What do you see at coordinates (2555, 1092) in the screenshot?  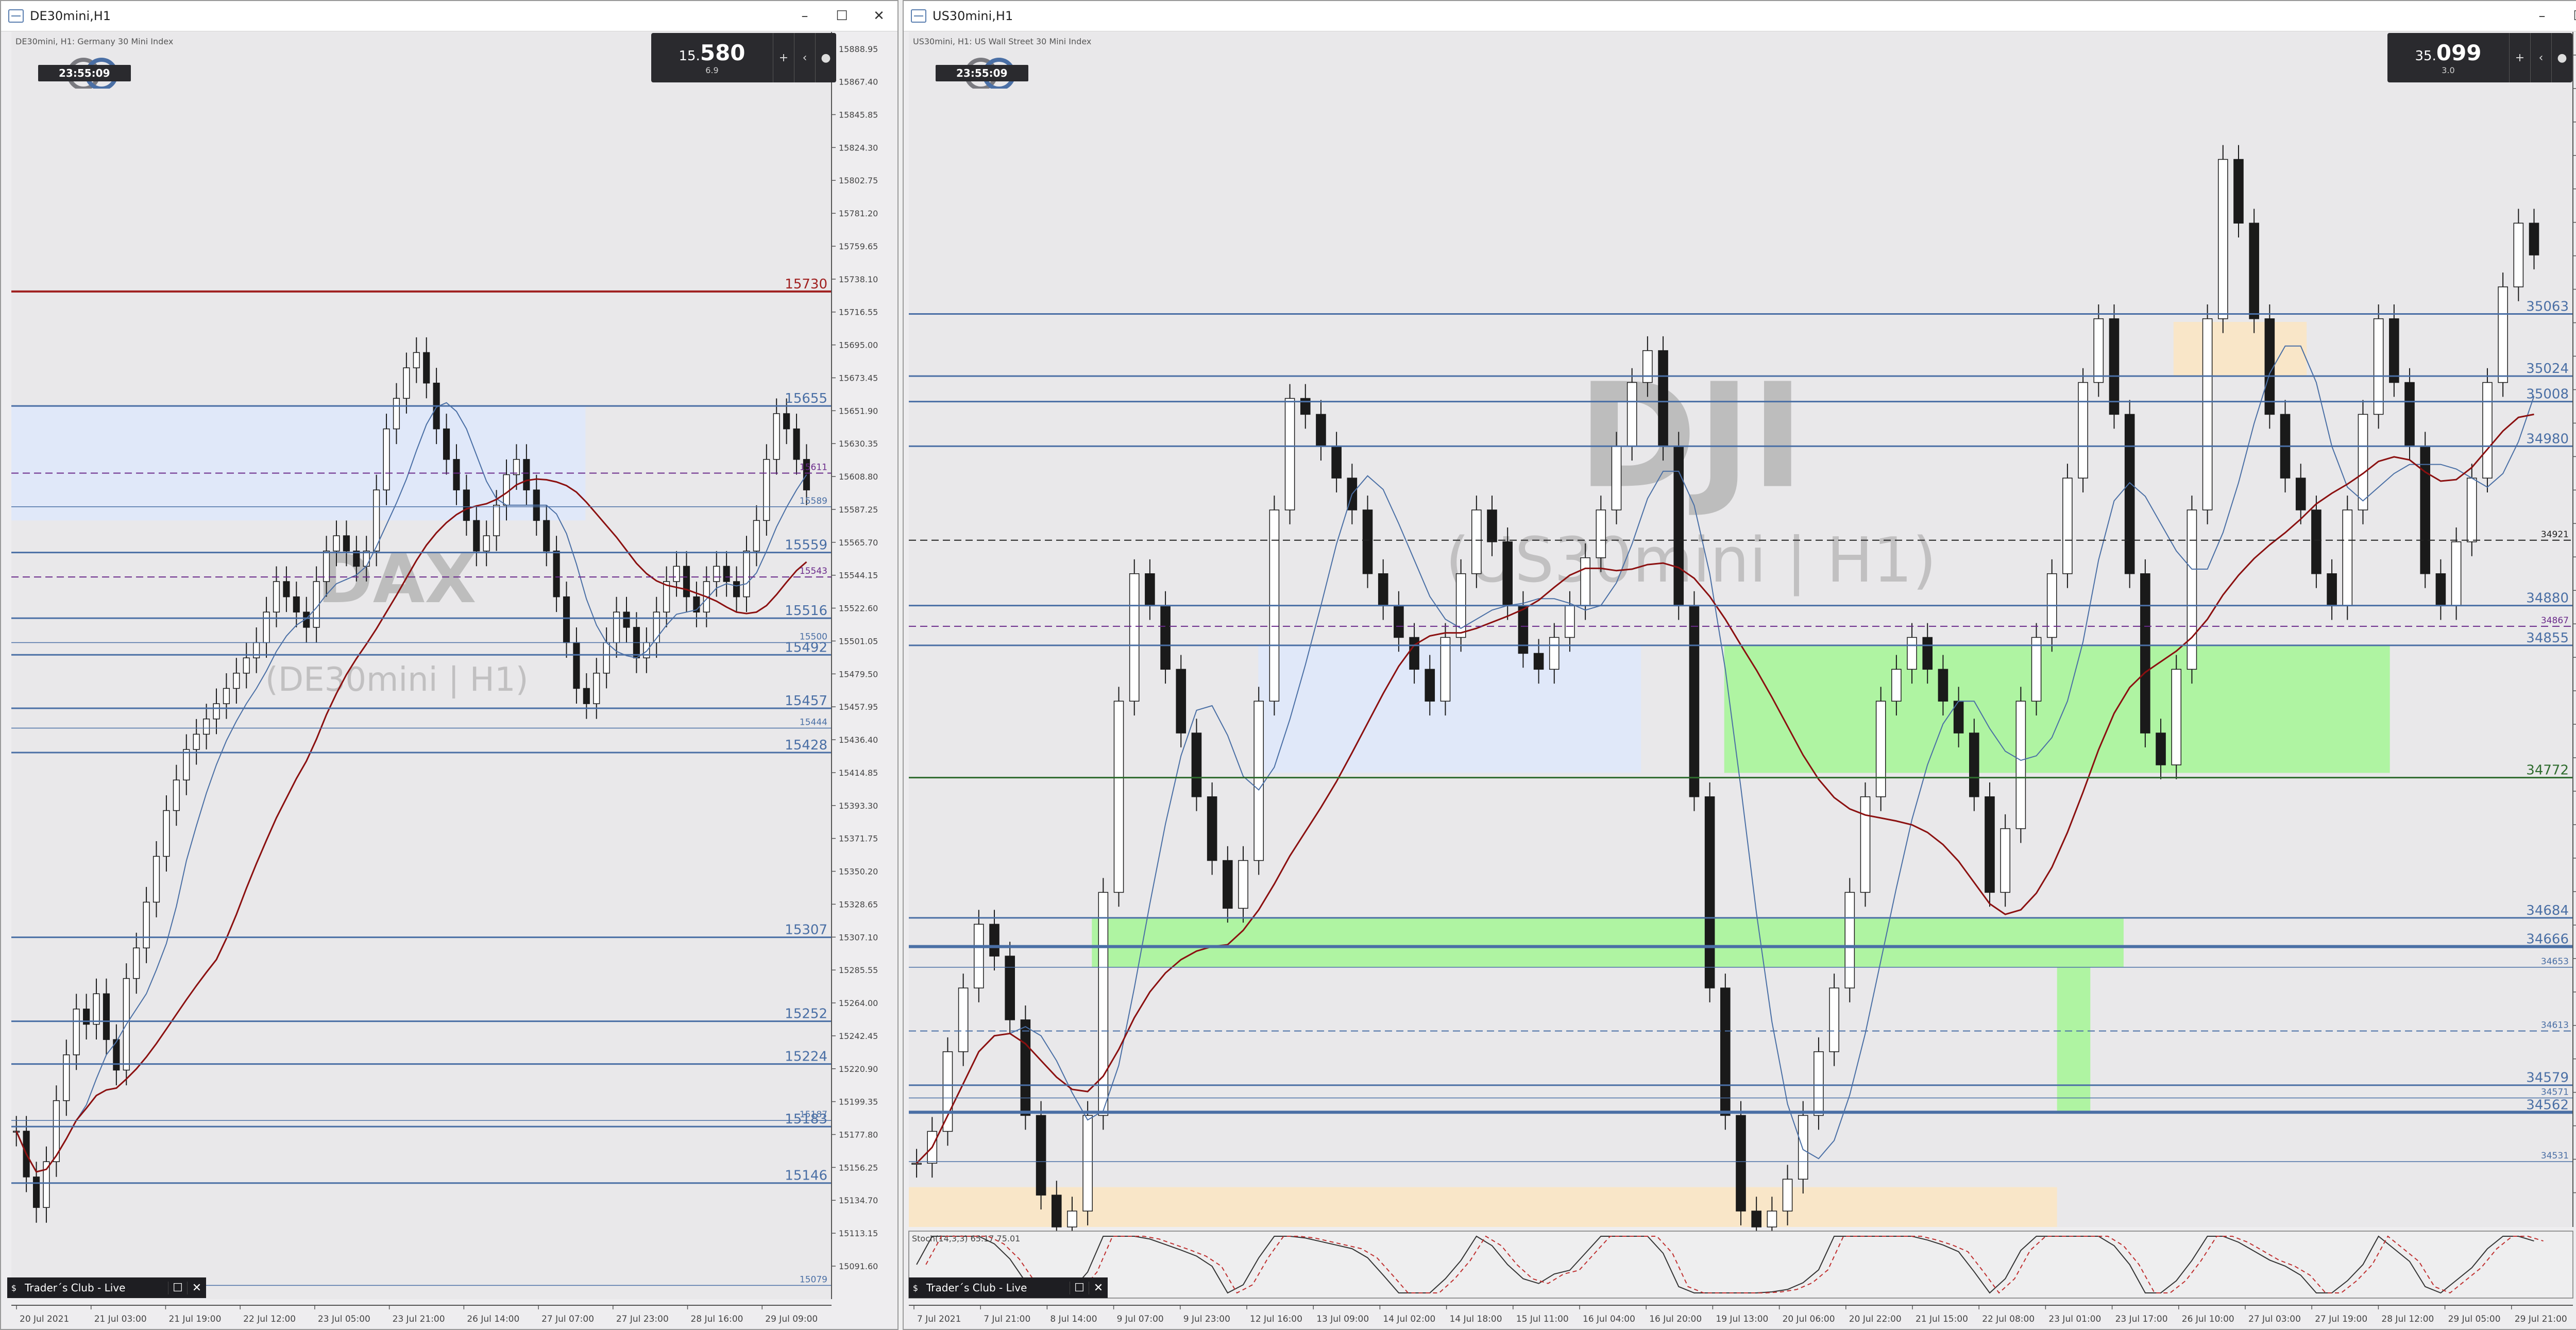 I see `level-label-34571: 34571` at bounding box center [2555, 1092].